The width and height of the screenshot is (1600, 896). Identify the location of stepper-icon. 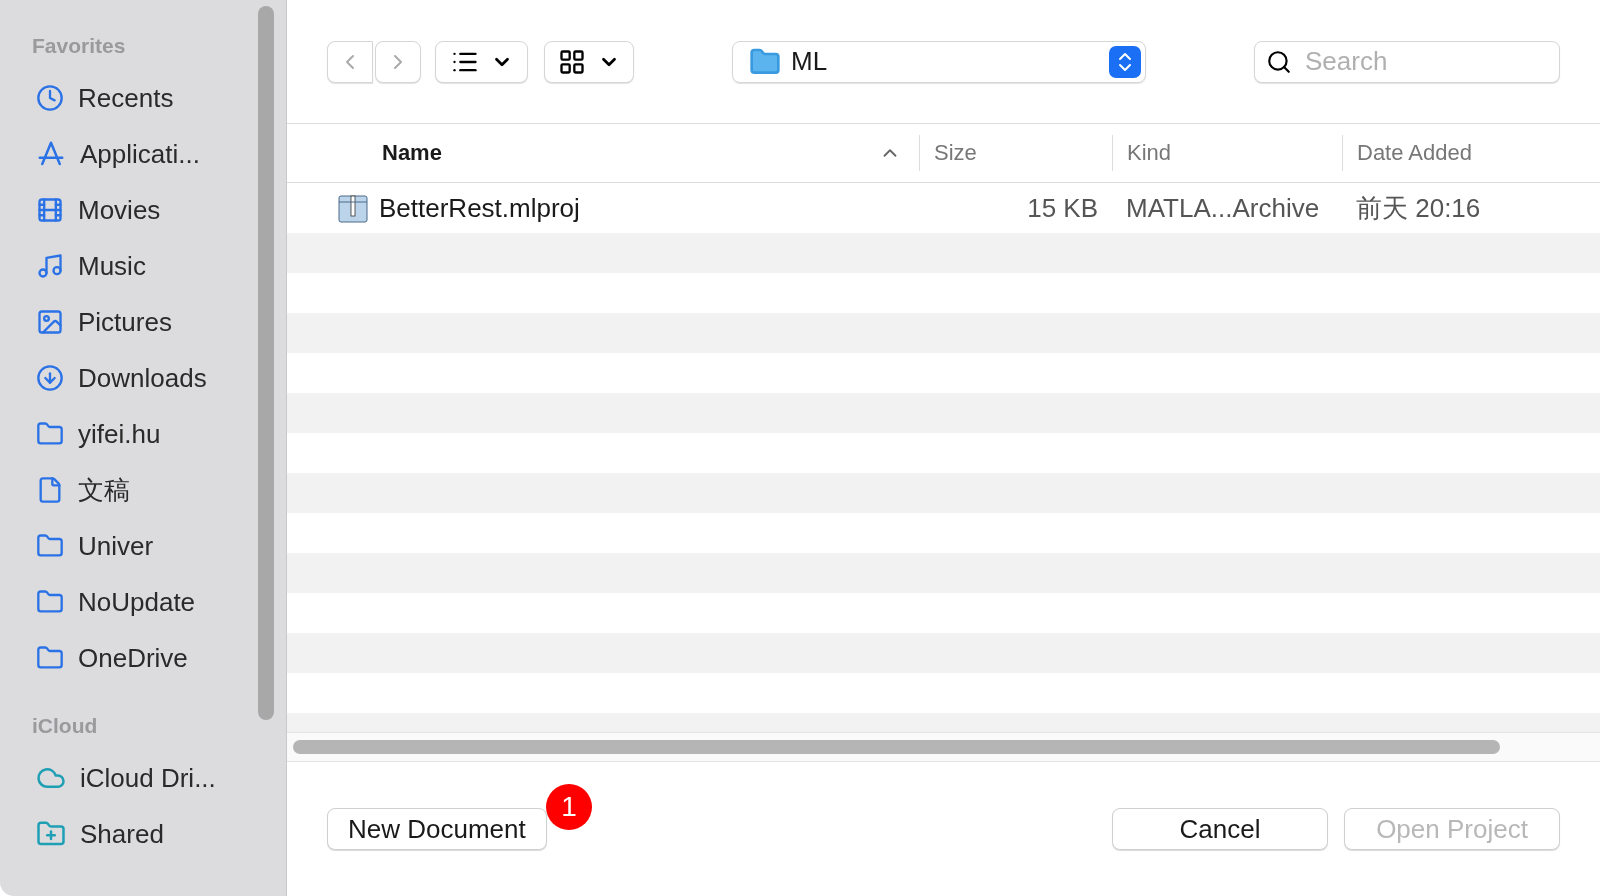
(1125, 61).